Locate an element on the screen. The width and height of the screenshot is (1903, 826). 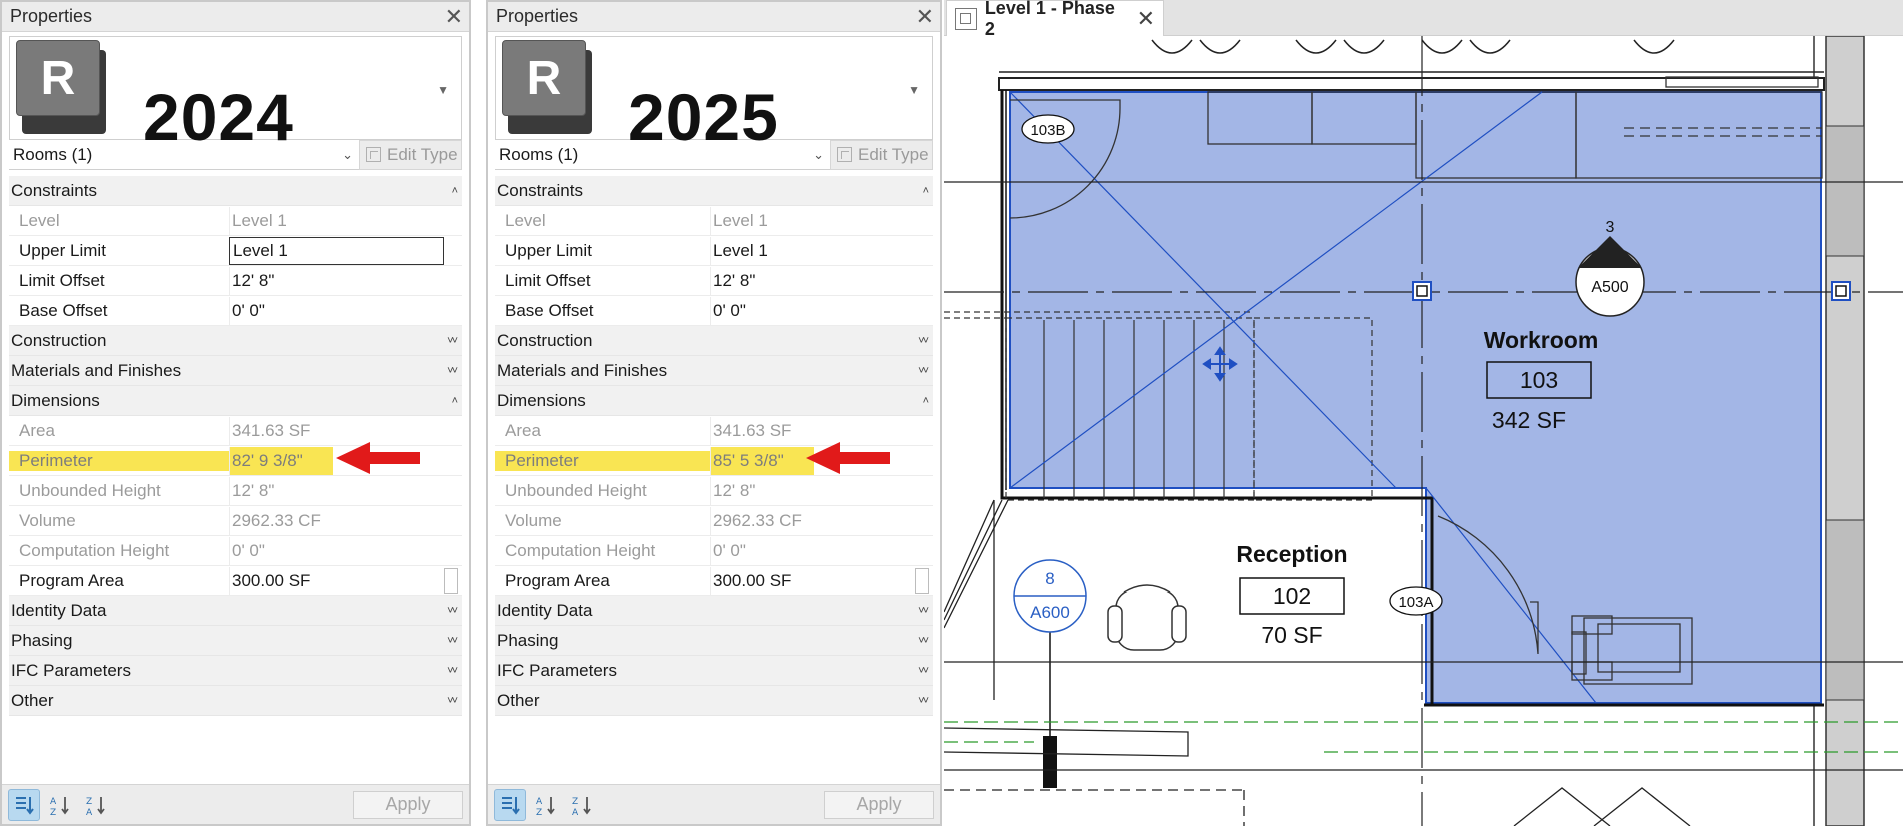
reception-chair is located at coordinates (1147, 617).